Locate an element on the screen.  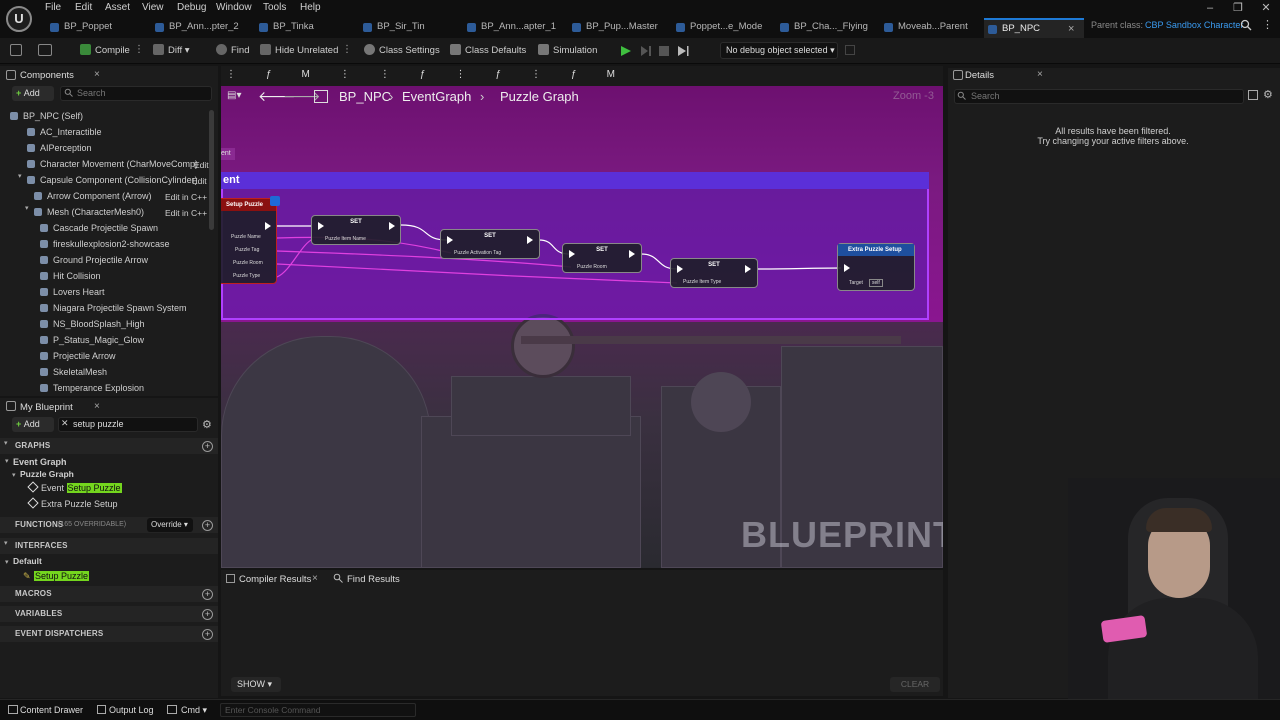
component-item: NS_BloodSplash_High is located at coordinates (92, 324).